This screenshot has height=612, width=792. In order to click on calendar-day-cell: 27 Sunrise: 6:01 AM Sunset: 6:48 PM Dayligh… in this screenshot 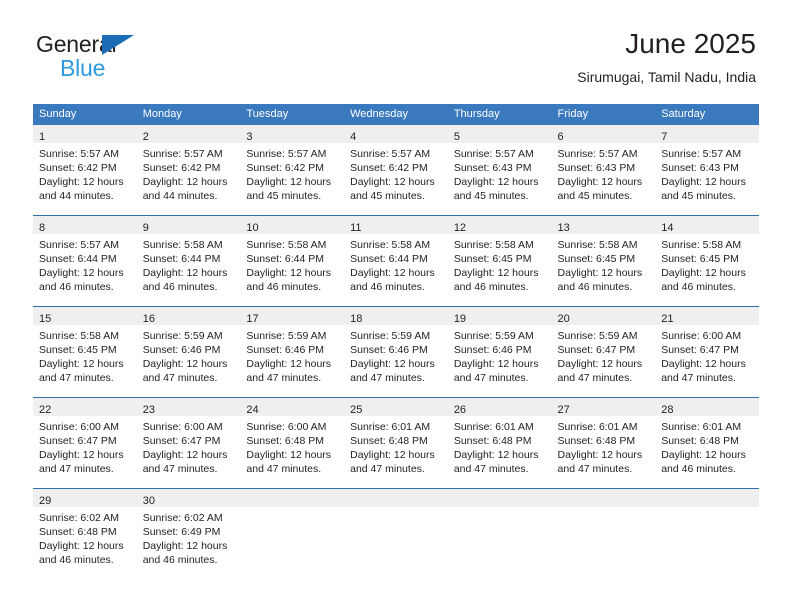, I will do `click(603, 443)`.